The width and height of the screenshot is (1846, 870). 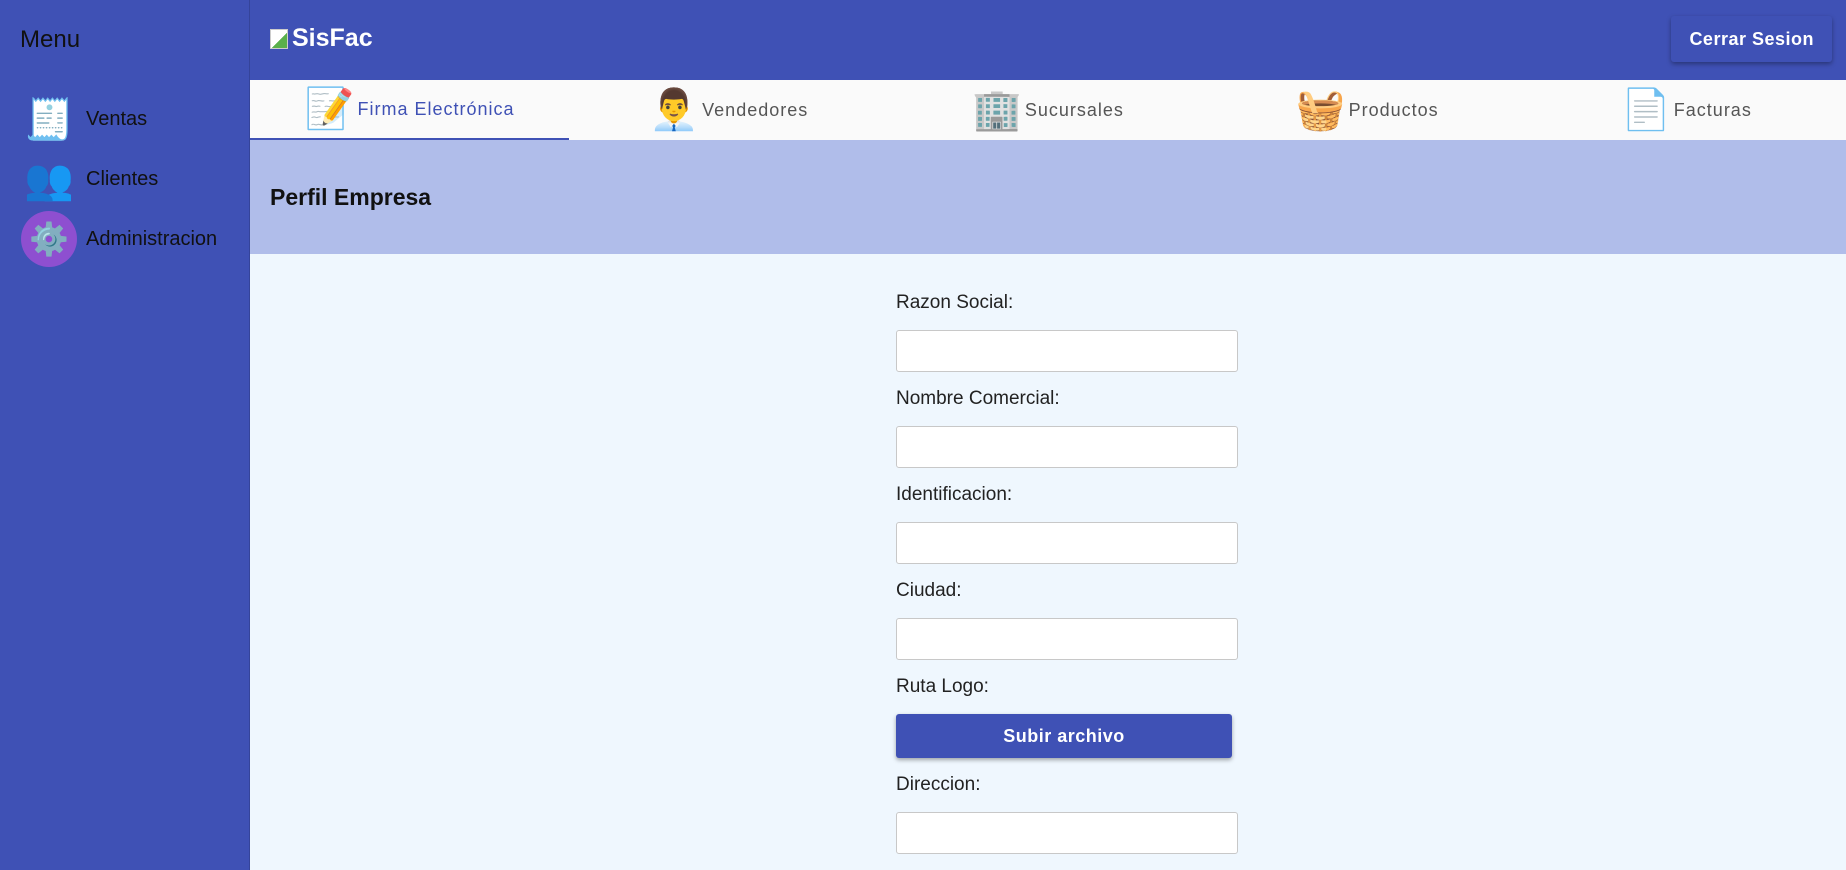 I want to click on signed-document-icon: 📝, so click(x=330, y=109).